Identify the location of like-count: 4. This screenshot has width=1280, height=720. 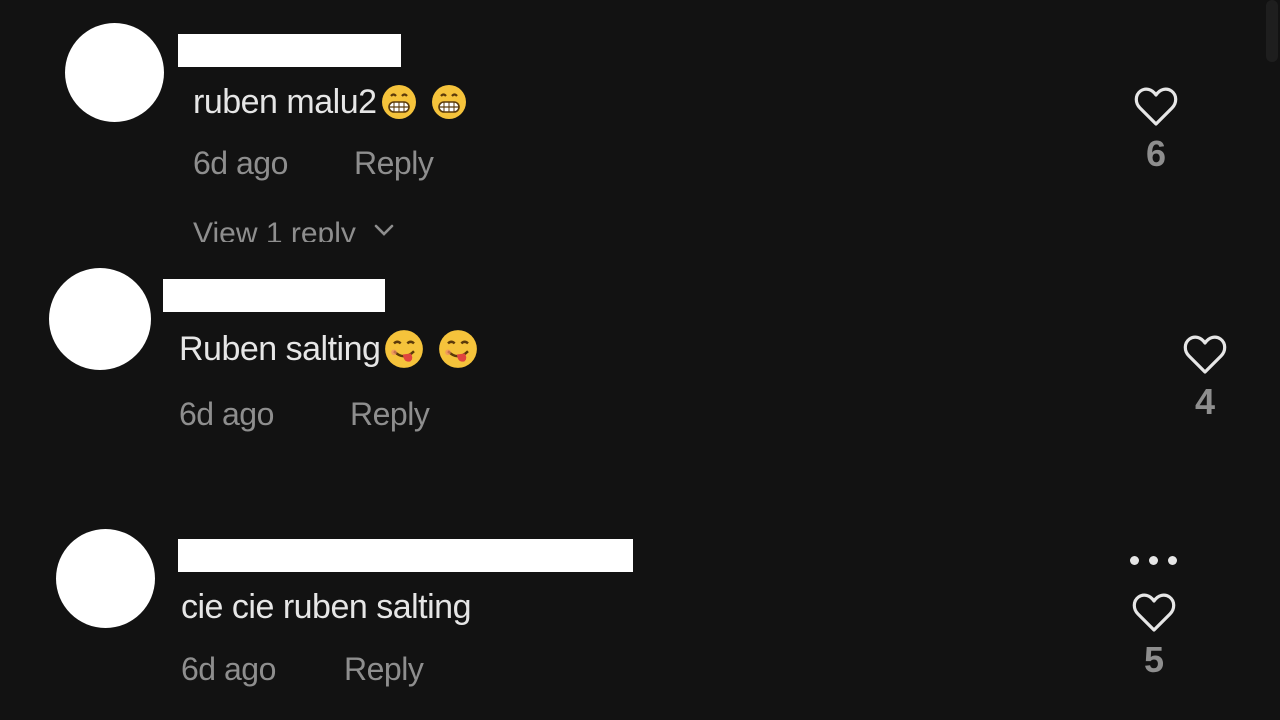
(1205, 401).